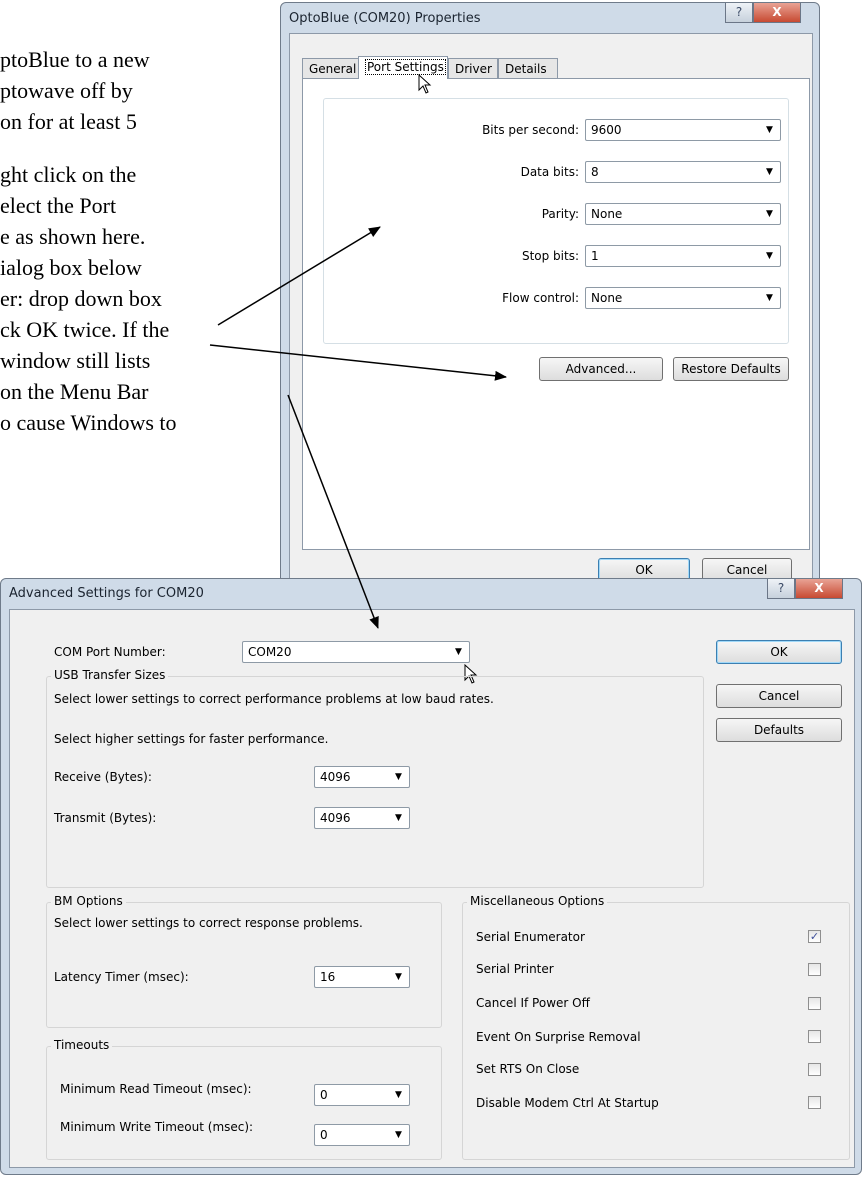 This screenshot has width=864, height=1177. I want to click on doc-line-blank, so click(150, 148).